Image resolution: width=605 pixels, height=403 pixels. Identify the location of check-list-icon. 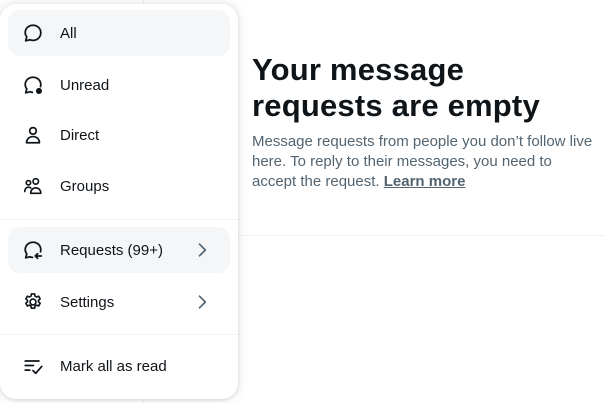
(33, 366).